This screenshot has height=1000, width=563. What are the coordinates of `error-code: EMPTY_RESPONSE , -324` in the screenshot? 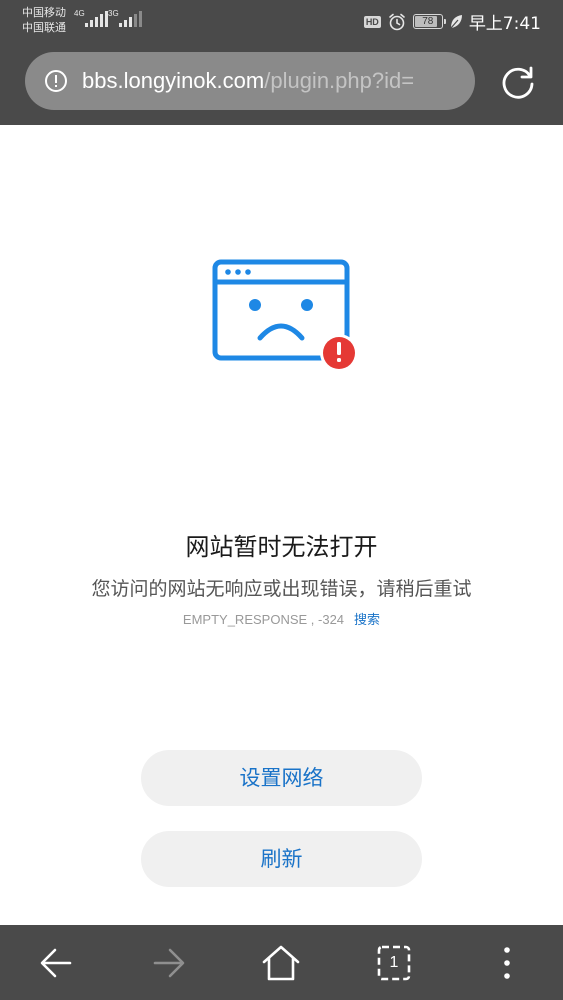 It's located at (263, 619).